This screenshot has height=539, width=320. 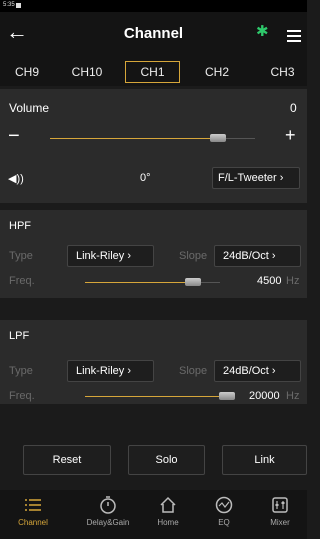 What do you see at coordinates (264, 396) in the screenshot?
I see `lpf-freq-value: 20000` at bounding box center [264, 396].